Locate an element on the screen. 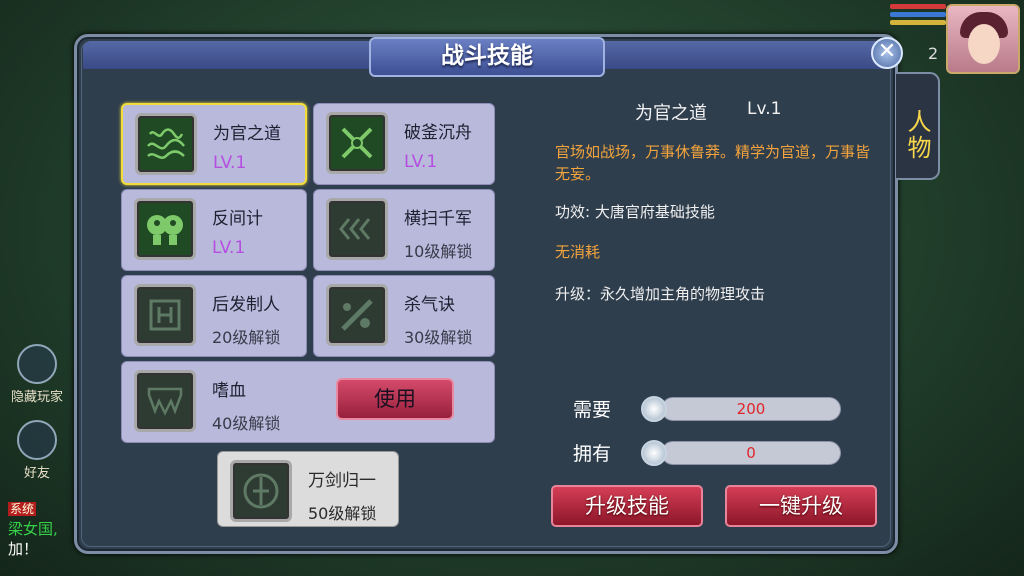 This screenshot has width=1024, height=576. skill-slot-6: 杀气诀 30级解锁 is located at coordinates (404, 316).